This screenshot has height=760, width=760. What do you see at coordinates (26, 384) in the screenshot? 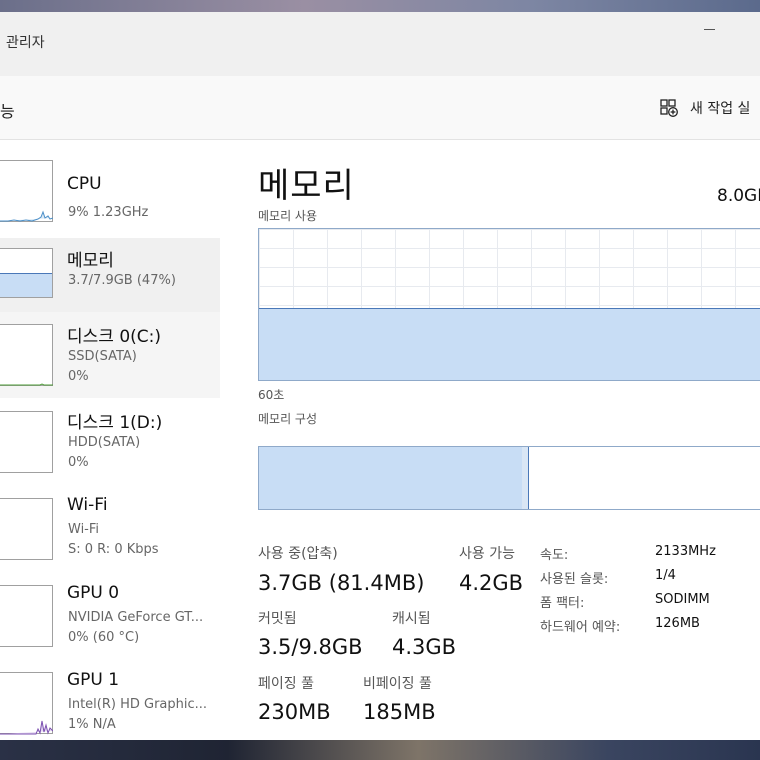
I see `disk-0-sparkline` at bounding box center [26, 384].